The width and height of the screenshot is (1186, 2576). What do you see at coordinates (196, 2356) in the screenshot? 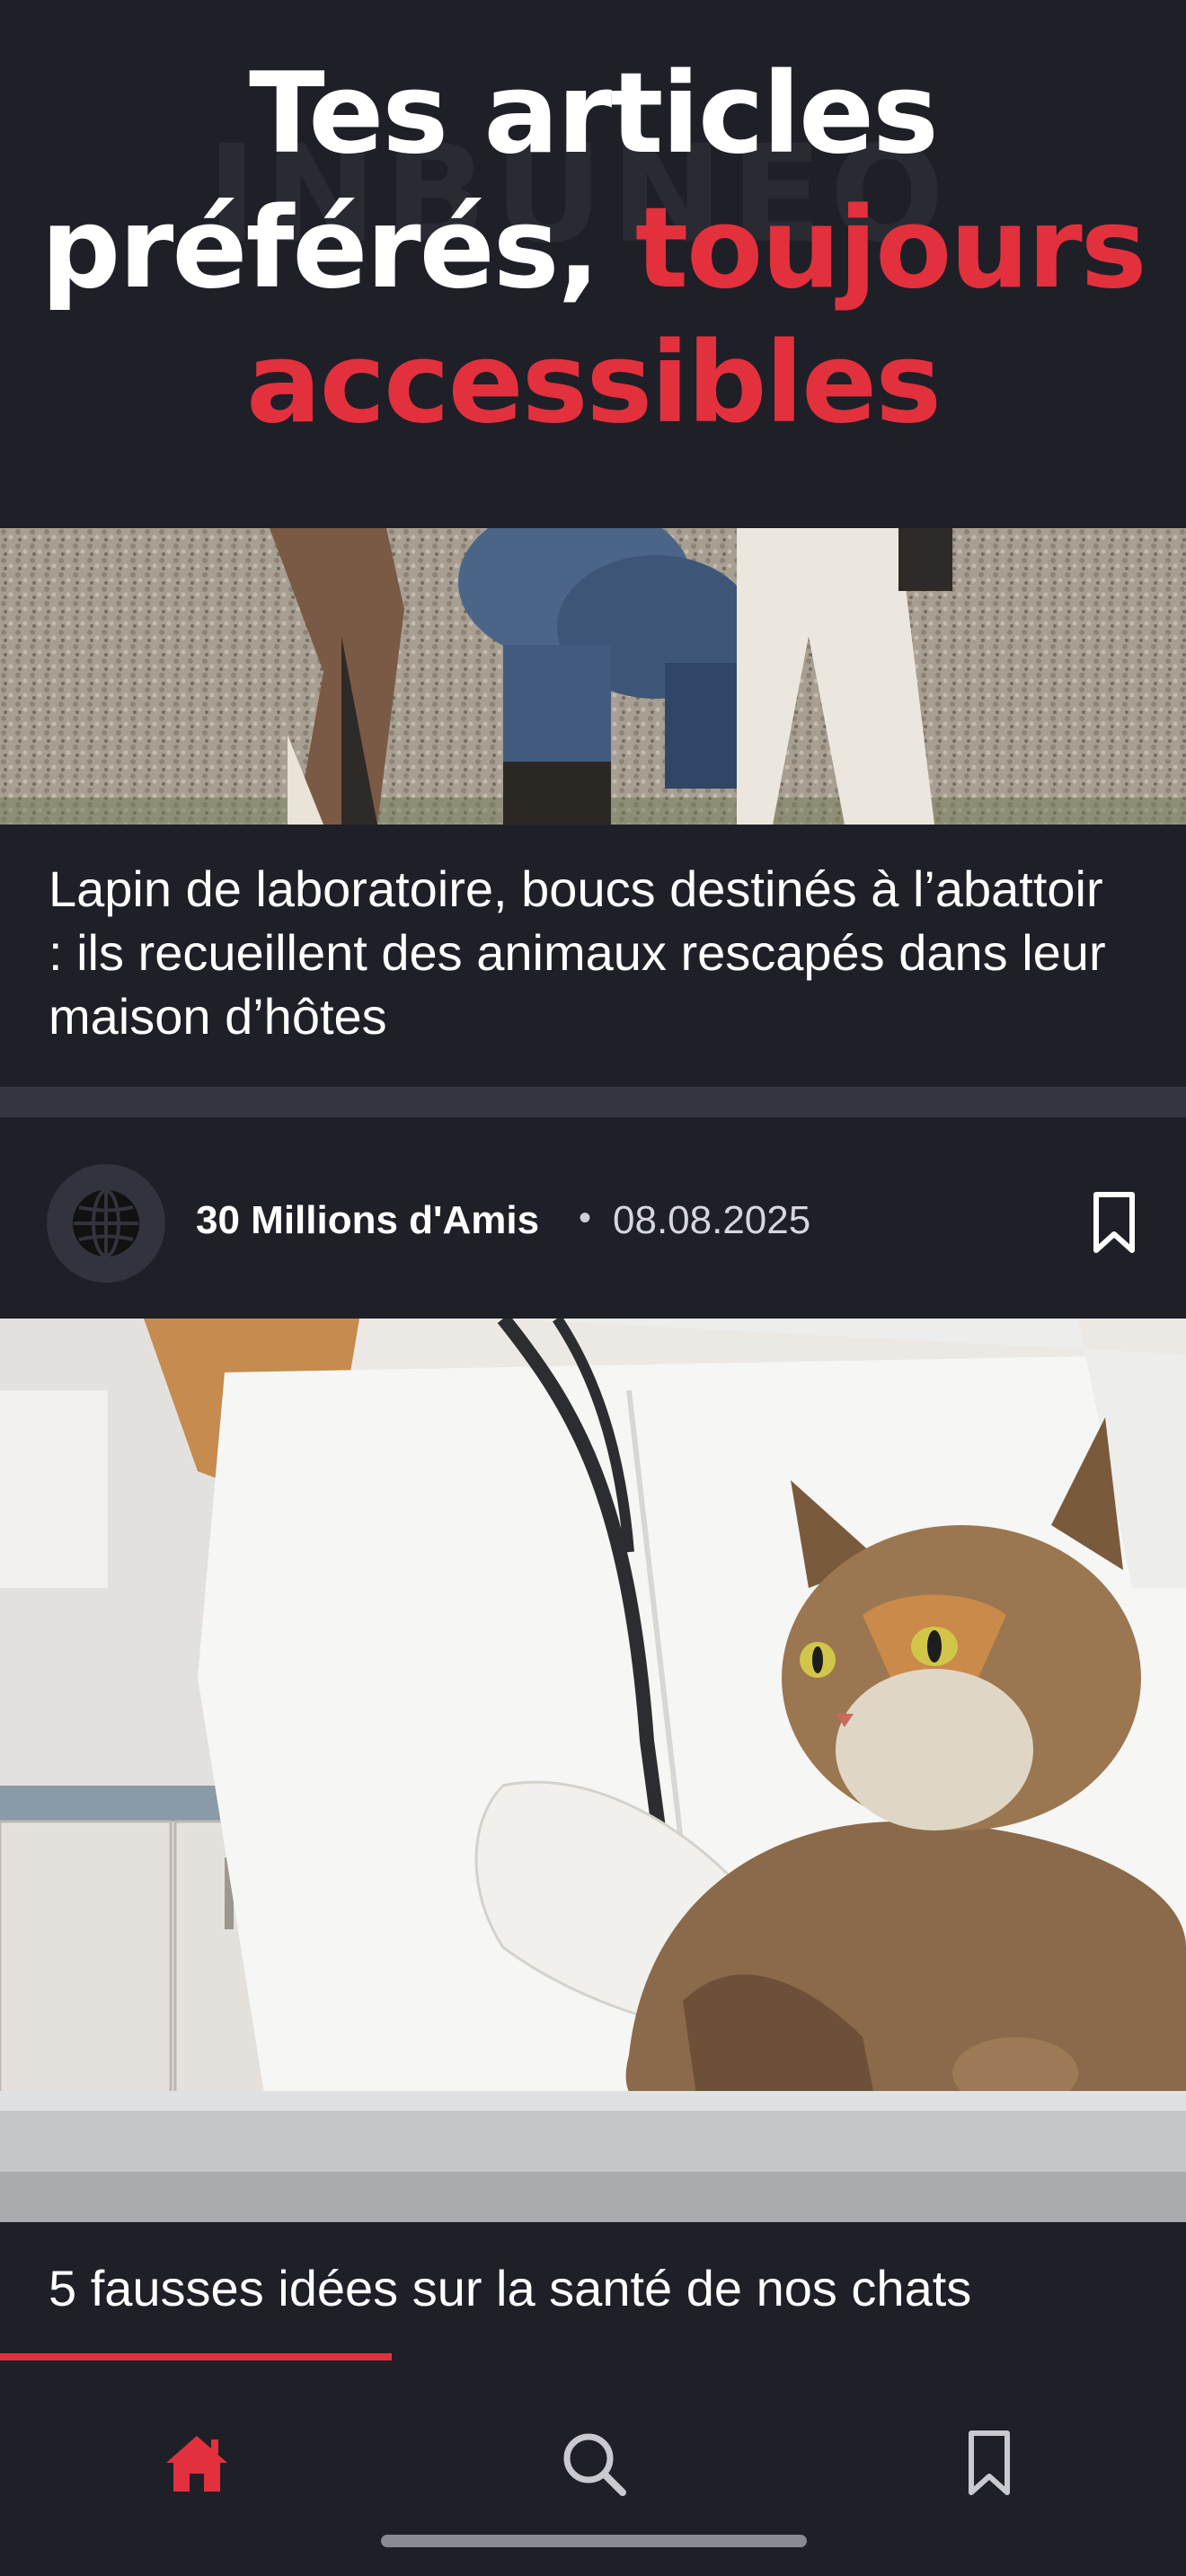
I see `reading-progress-fill` at bounding box center [196, 2356].